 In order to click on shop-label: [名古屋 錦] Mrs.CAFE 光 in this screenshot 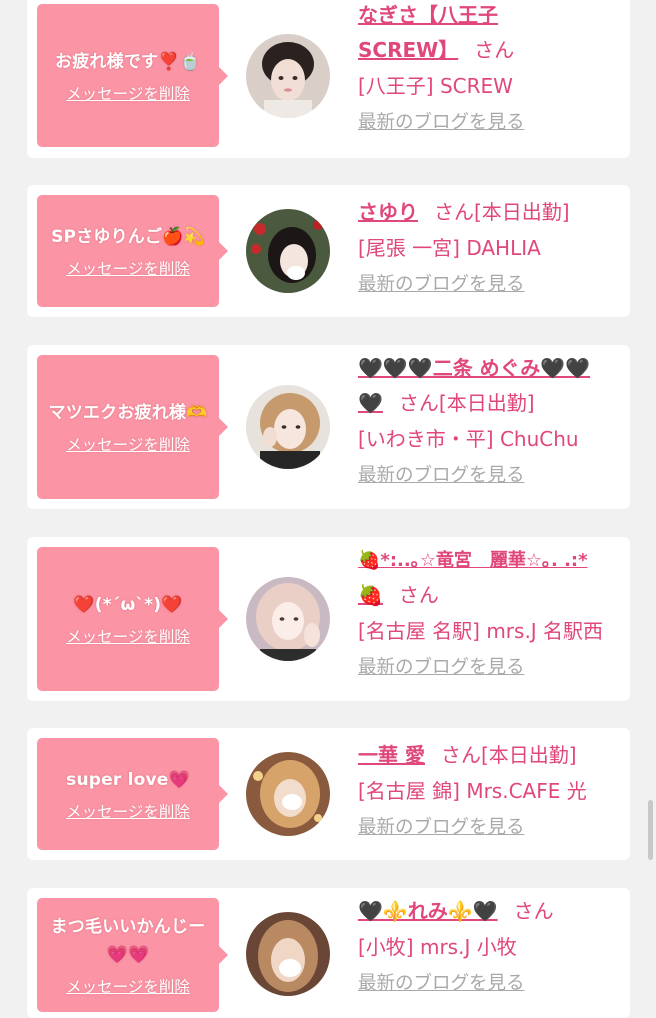, I will do `click(472, 791)`.